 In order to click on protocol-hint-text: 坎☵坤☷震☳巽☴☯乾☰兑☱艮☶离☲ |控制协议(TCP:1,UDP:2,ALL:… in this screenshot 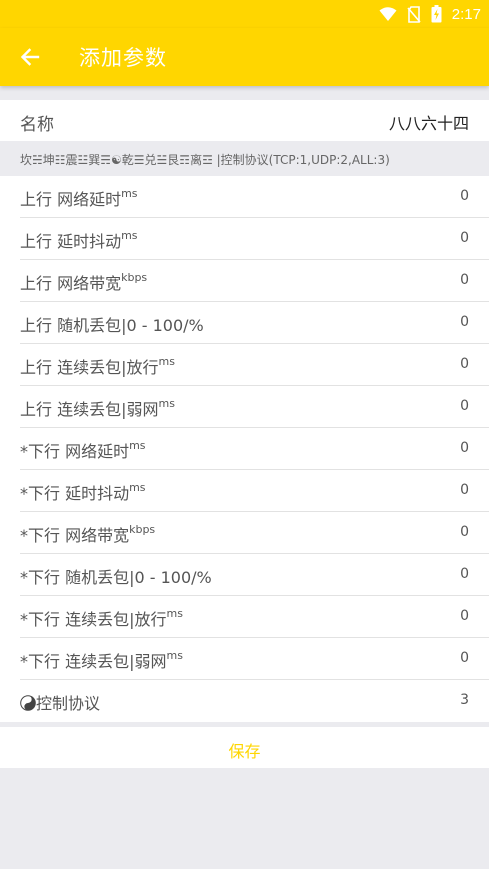, I will do `click(205, 160)`.